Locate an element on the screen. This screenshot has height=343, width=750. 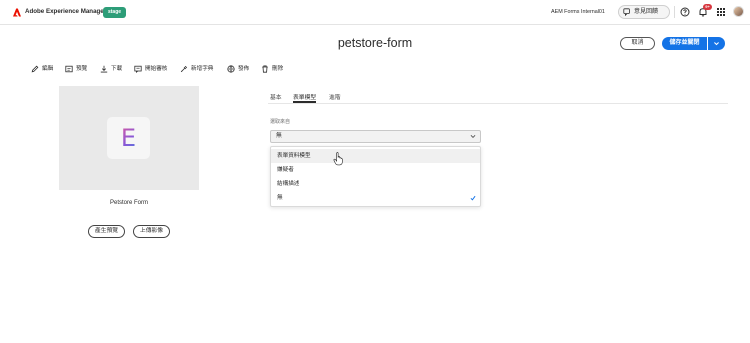
form-thumbnail-letter: E is located at coordinates (128, 138).